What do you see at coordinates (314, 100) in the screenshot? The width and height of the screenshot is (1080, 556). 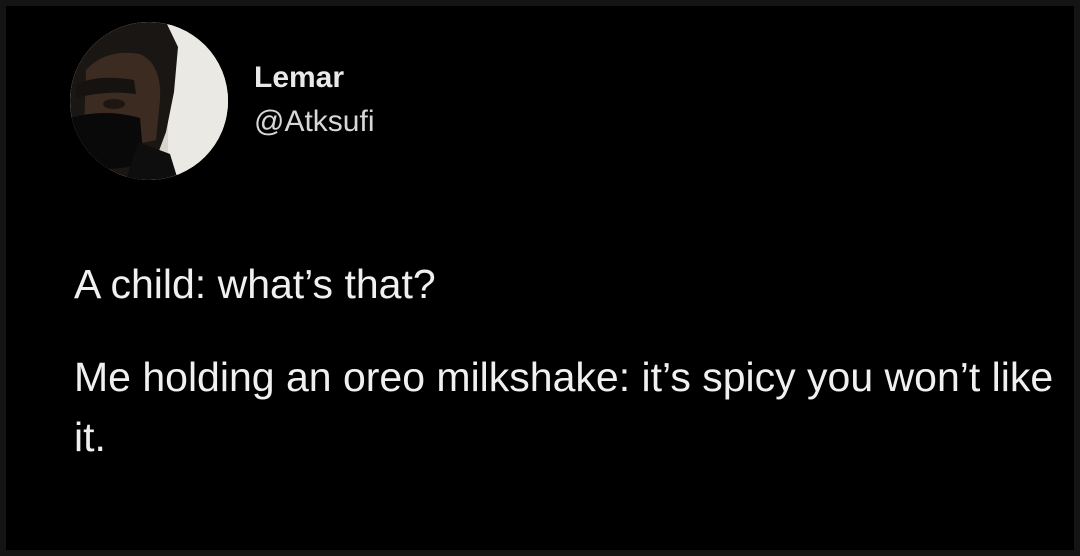 I see `author-names: Lemar @Atksufi` at bounding box center [314, 100].